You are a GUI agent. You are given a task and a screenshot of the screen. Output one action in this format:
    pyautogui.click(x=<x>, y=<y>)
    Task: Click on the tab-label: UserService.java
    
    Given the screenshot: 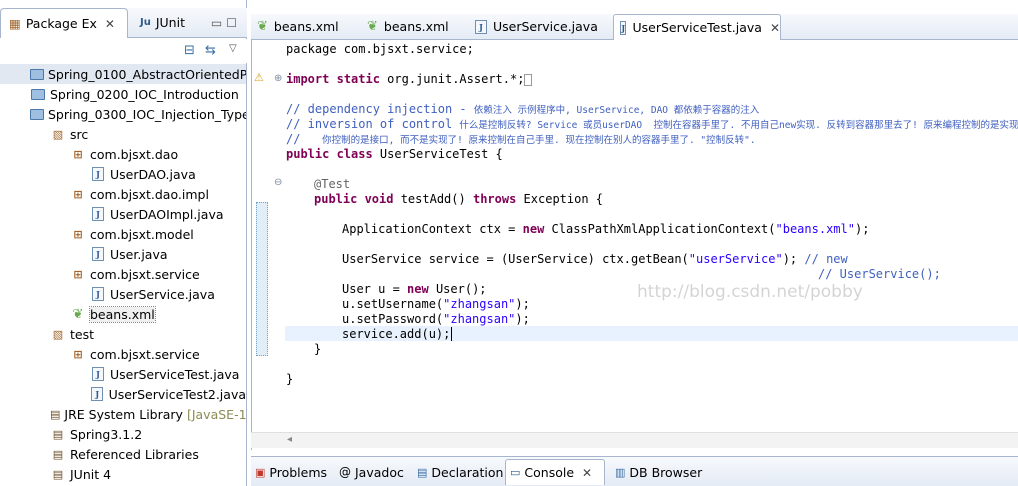 What is the action you would take?
    pyautogui.click(x=545, y=26)
    